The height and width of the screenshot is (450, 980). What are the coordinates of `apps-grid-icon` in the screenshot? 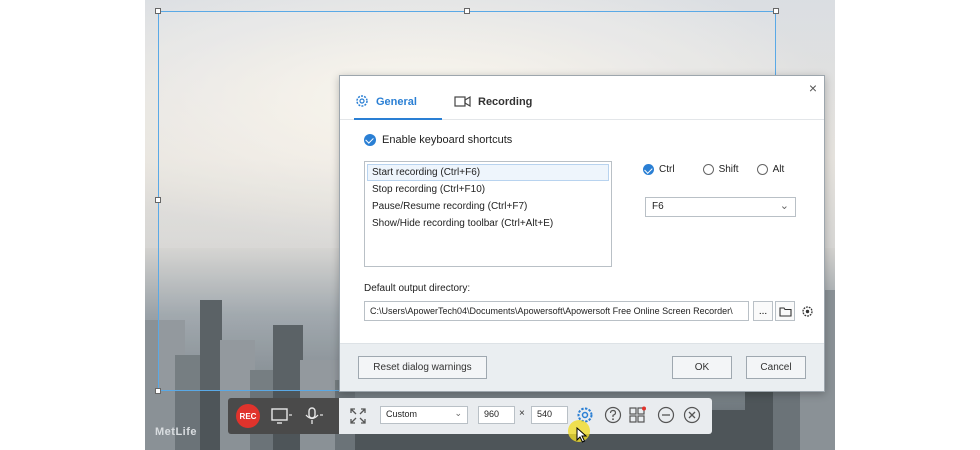 It's located at (637, 414).